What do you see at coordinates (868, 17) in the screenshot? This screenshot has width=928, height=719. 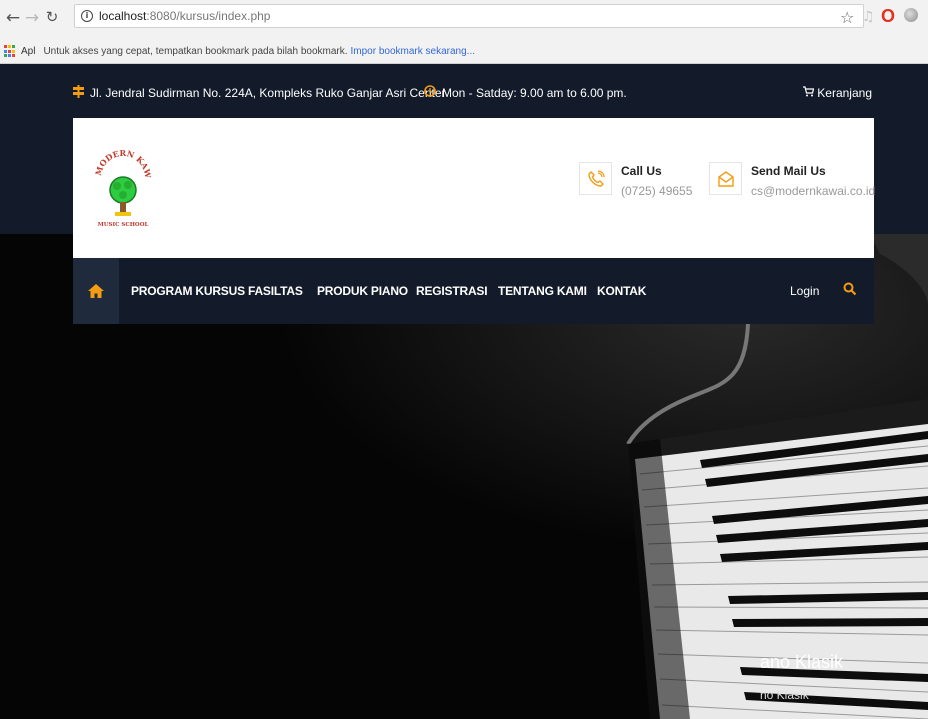 I see `extension-icon: ♫` at bounding box center [868, 17].